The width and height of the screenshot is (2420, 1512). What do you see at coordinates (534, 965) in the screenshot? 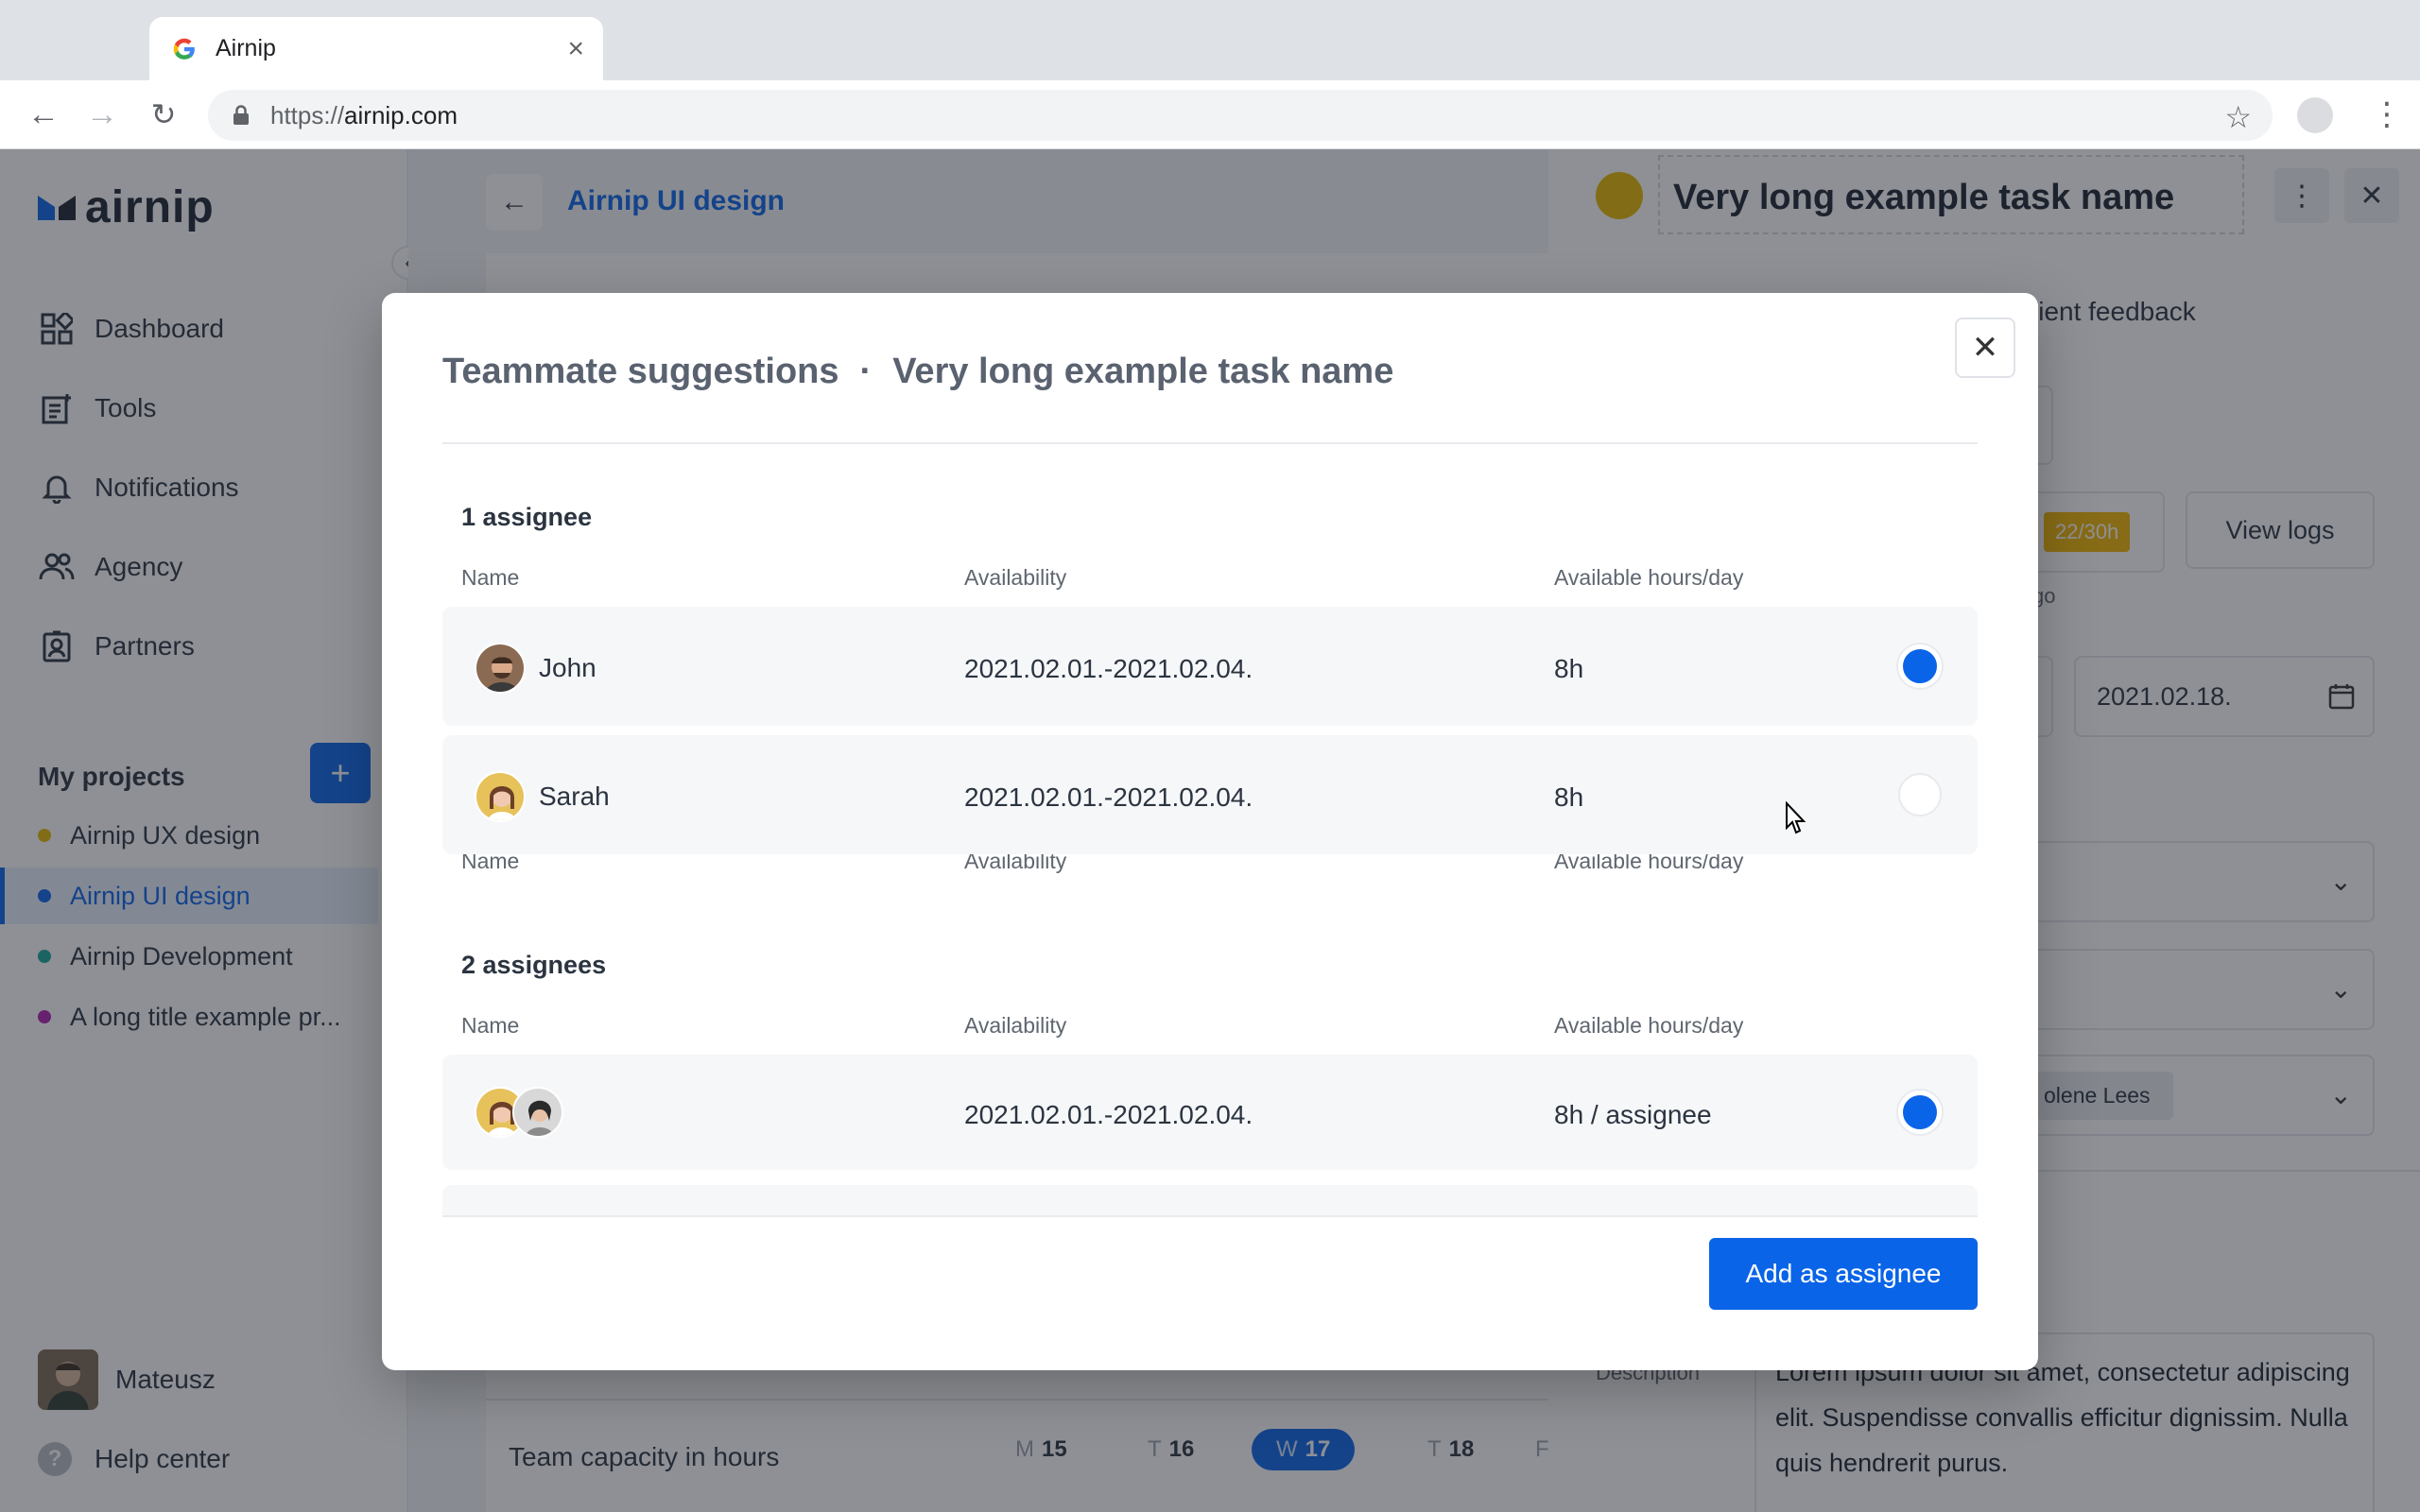
I see `group-title: 2 assignees` at bounding box center [534, 965].